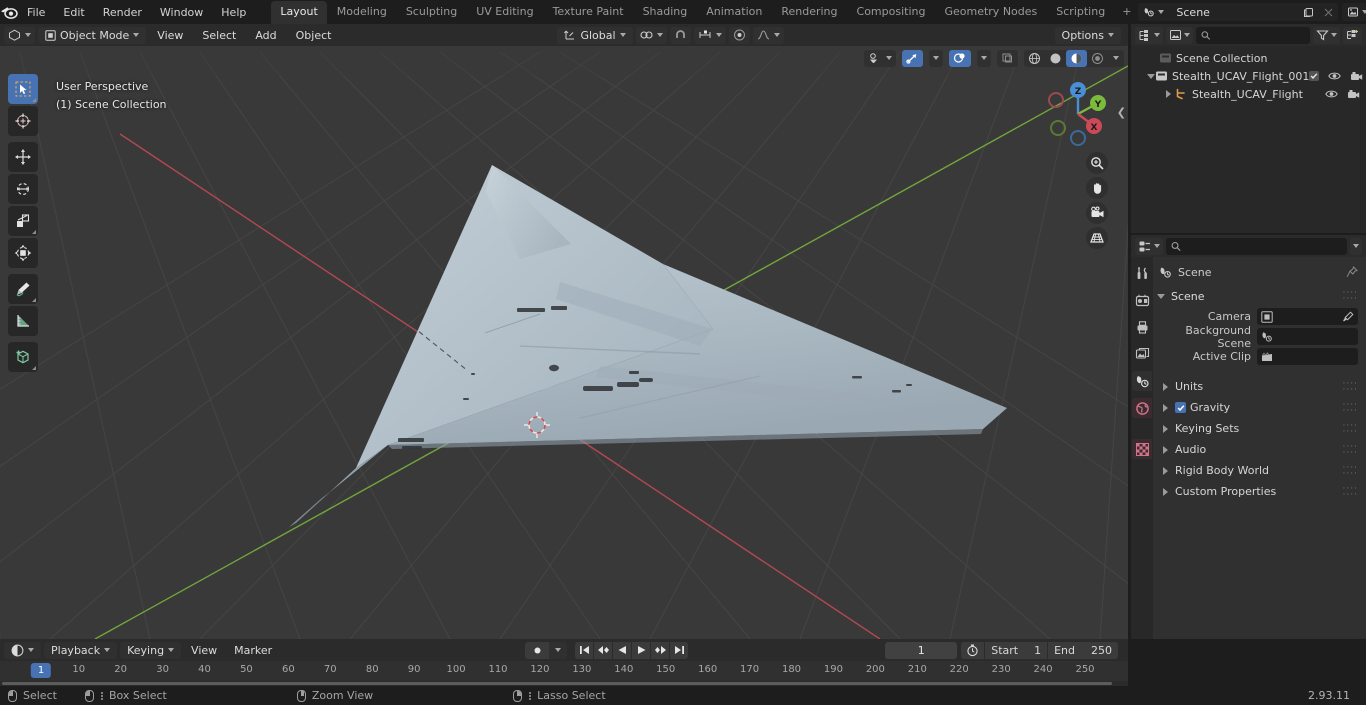  I want to click on jump-to-end-button, so click(679, 650).